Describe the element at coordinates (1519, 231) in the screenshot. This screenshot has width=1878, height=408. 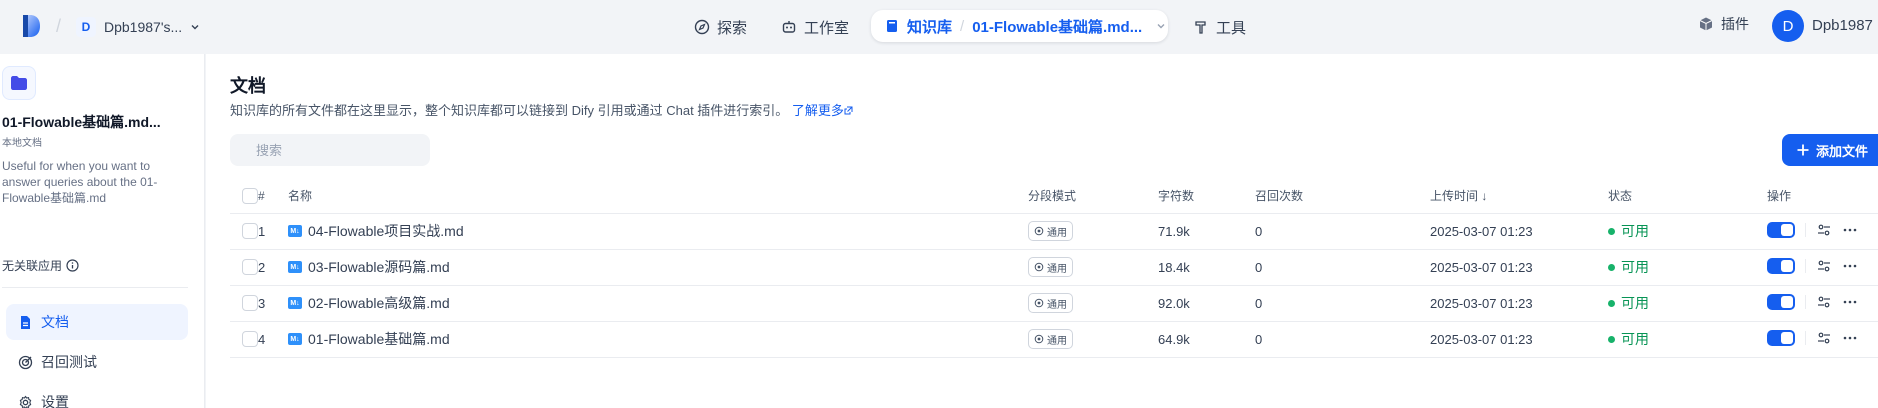
I see `upload-time: 2025-03-07 01:23` at that location.